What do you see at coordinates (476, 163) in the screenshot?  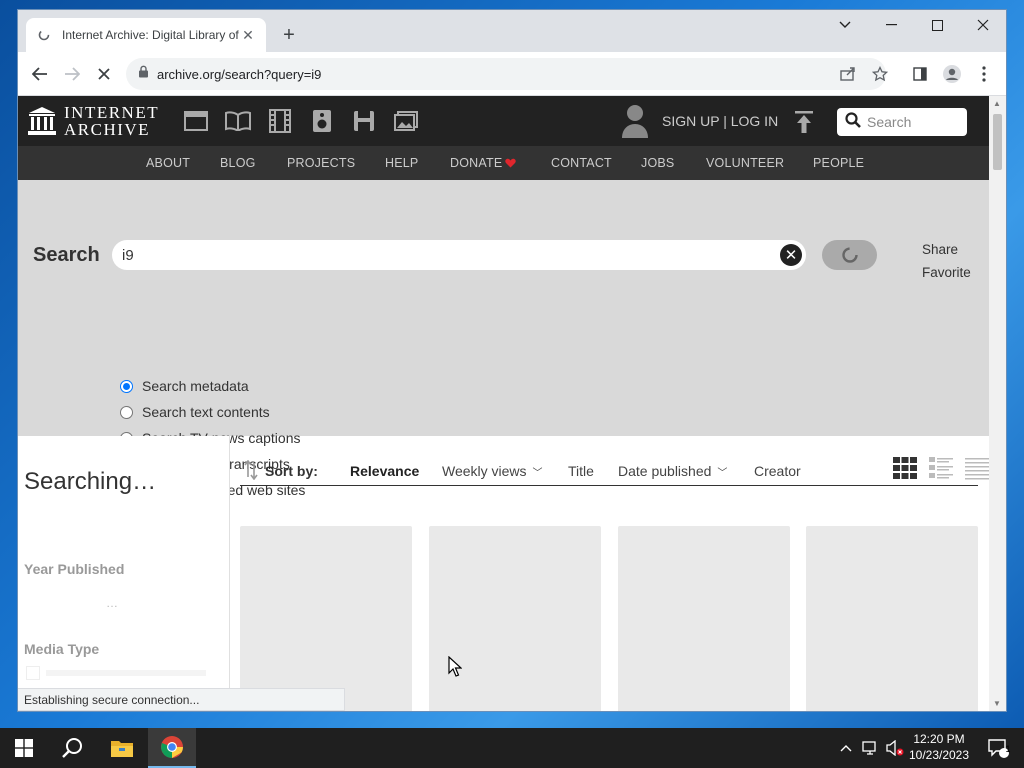 I see `nav-donate: DONATE` at bounding box center [476, 163].